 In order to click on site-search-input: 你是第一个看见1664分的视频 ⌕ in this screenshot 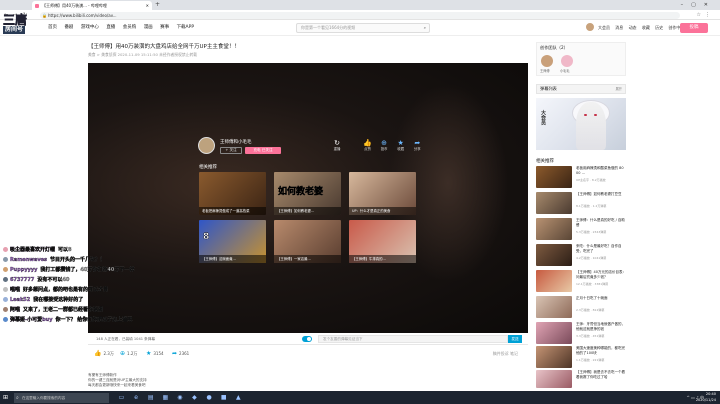, I will do `click(363, 28)`.